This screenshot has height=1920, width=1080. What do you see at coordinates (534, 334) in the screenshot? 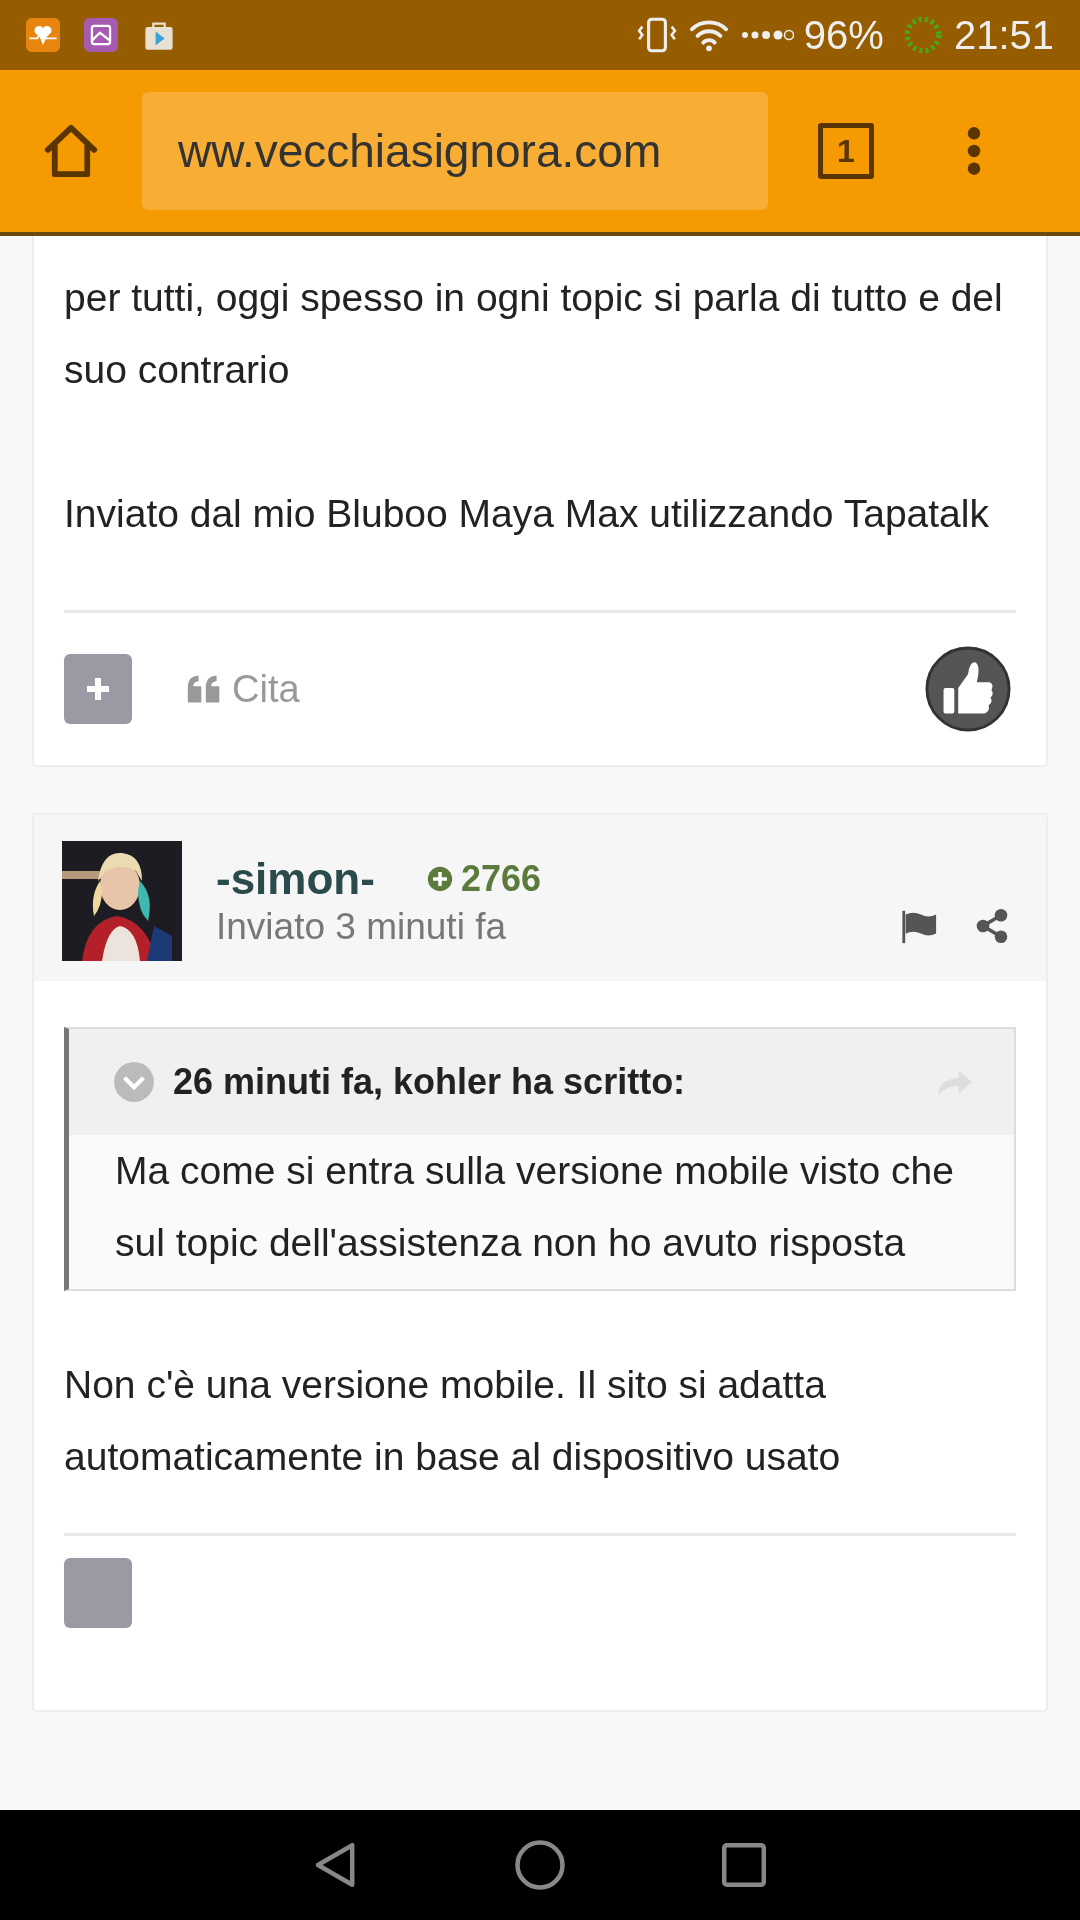
I see `post-text: per tutti, oggi spesso in ogni topic si parla di tutto e del suo contrario` at bounding box center [534, 334].